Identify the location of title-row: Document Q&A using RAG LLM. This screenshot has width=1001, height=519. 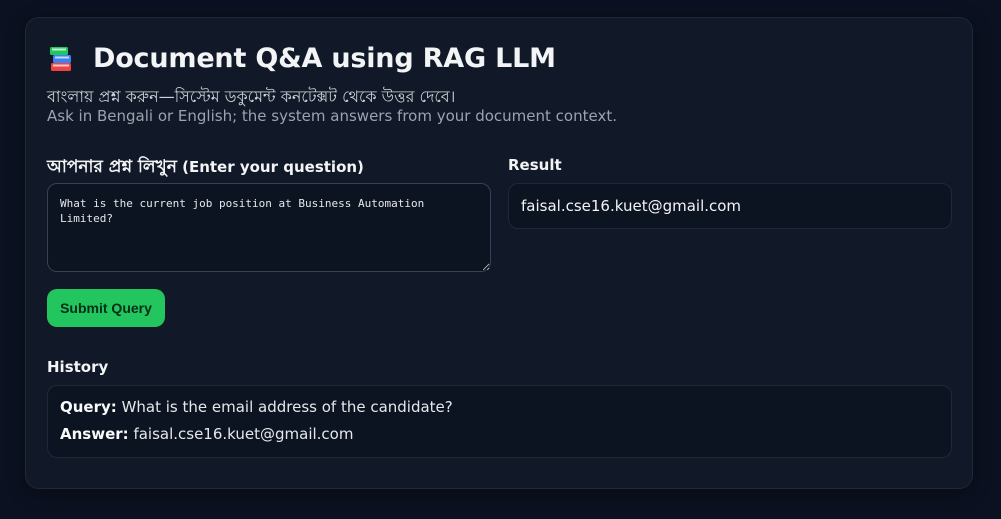
(301, 58).